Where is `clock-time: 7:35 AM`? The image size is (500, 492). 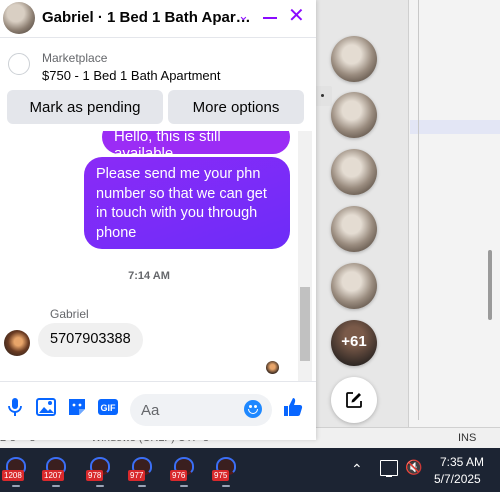 clock-time: 7:35 AM is located at coordinates (462, 462).